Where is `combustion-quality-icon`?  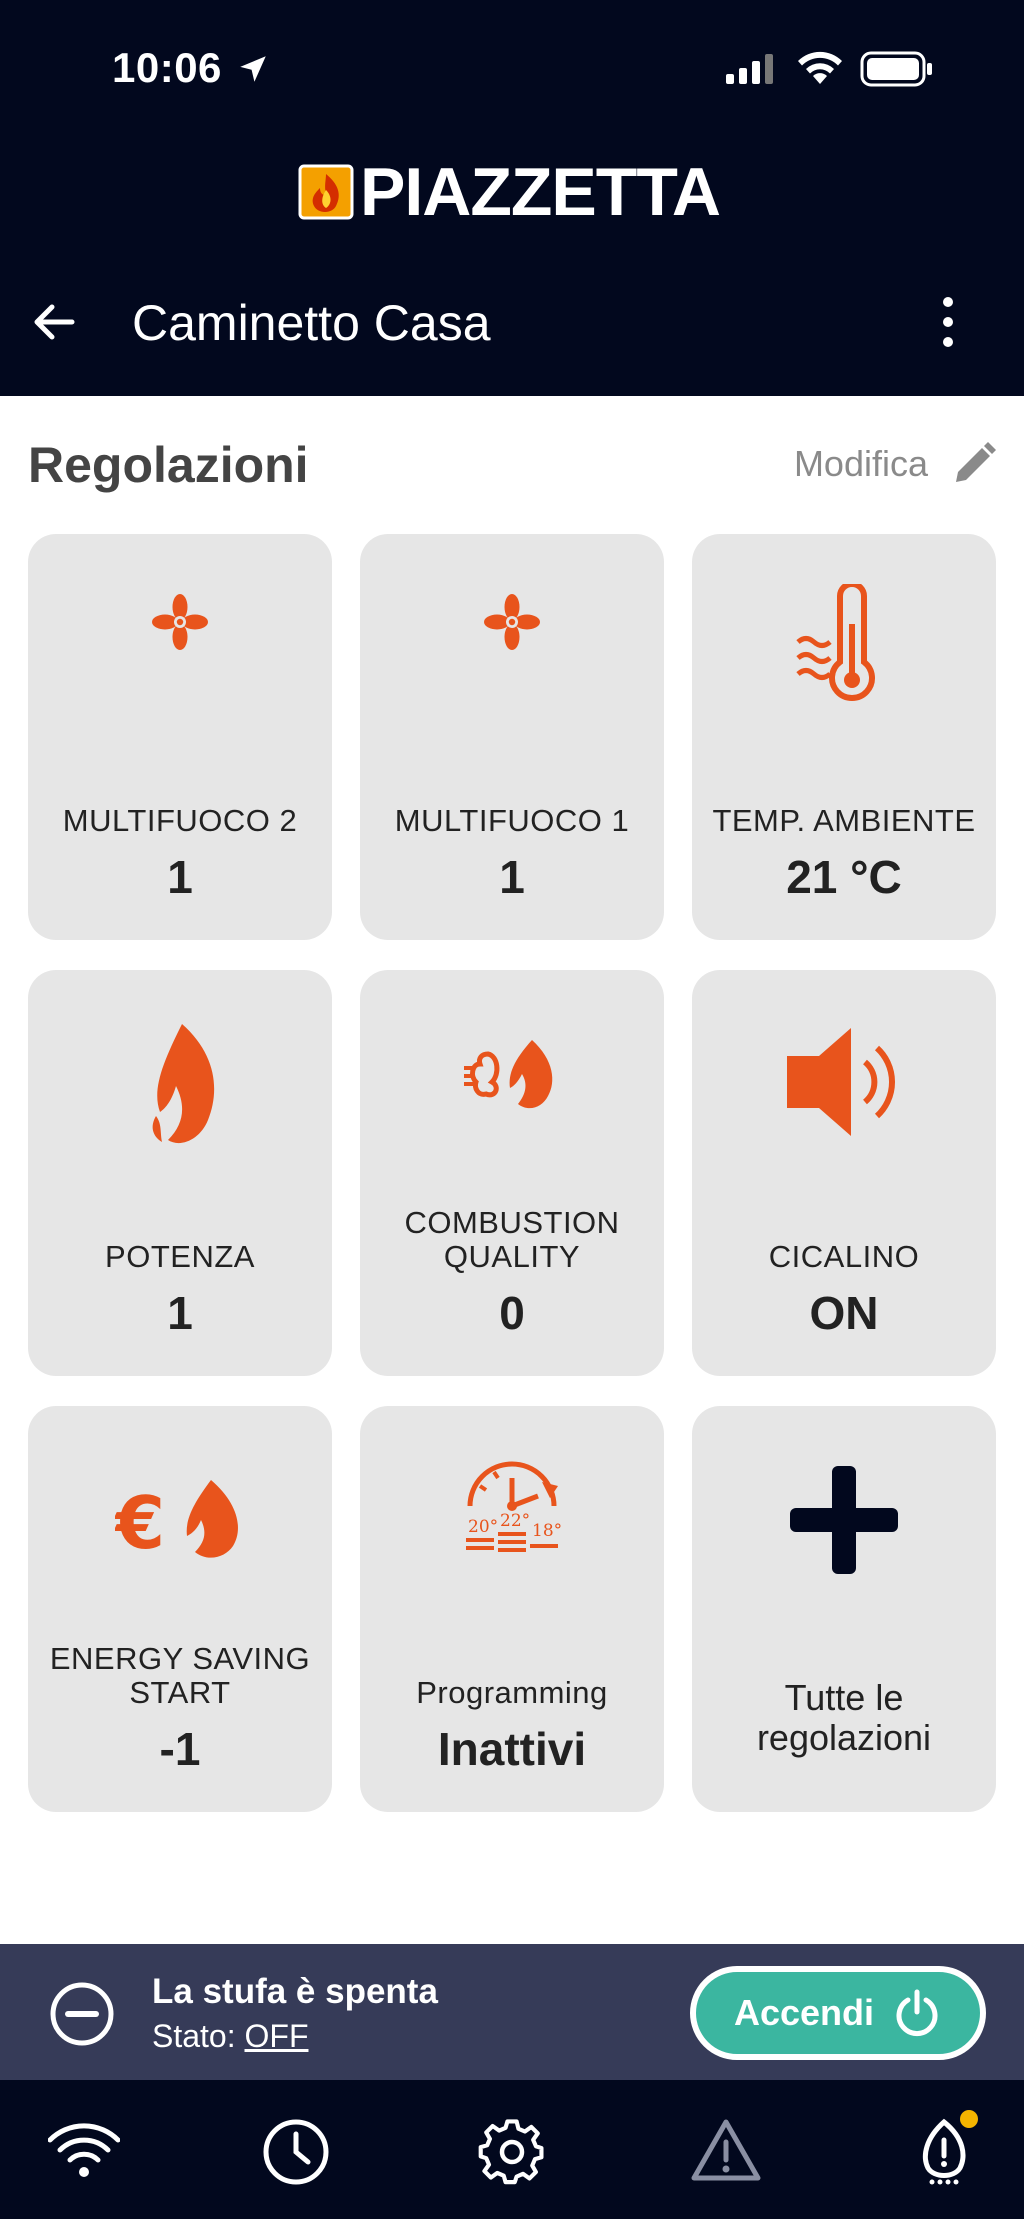
combustion-quality-icon is located at coordinates (508, 1074).